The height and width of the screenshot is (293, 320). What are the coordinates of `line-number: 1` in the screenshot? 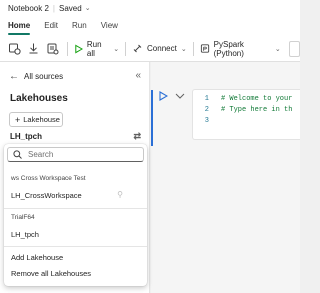 It's located at (206, 99).